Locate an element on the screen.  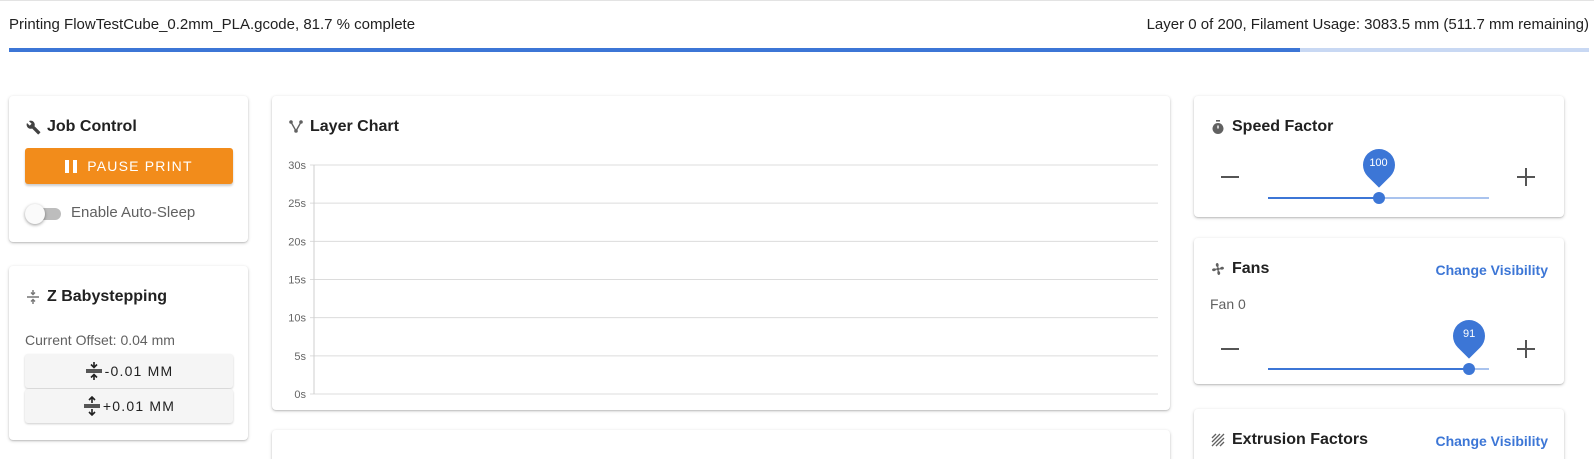
speed-factor-slider: 100 is located at coordinates (1378, 173).